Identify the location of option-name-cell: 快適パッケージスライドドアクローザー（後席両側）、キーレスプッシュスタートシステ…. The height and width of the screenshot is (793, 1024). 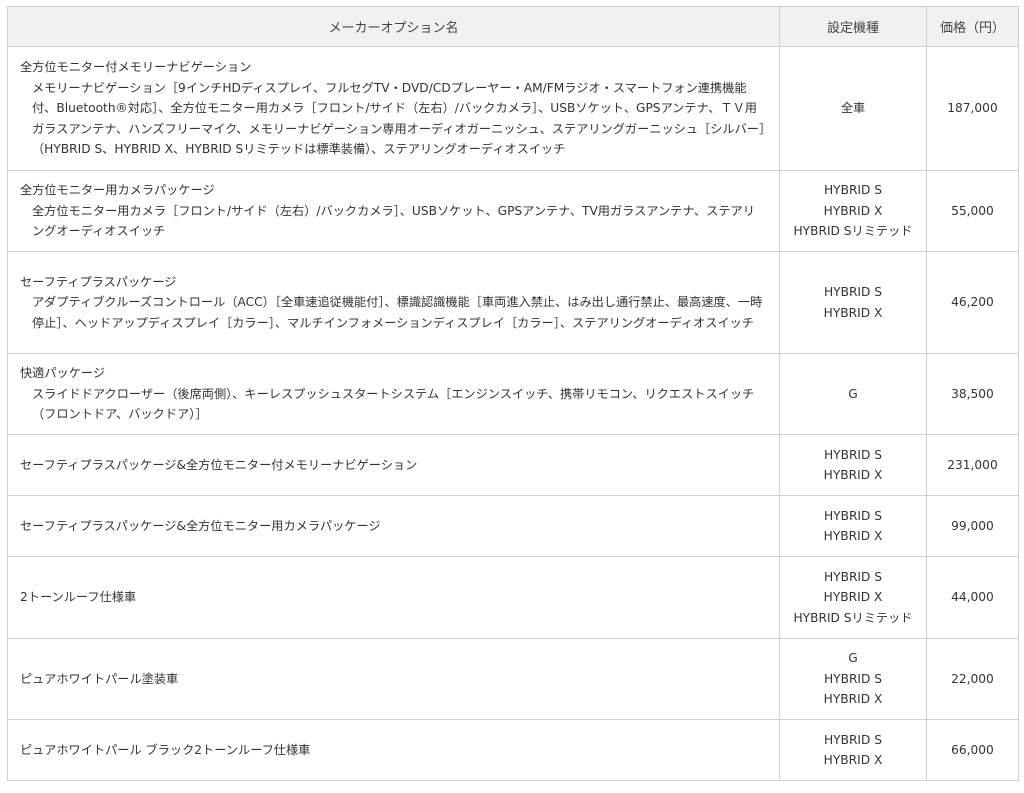
(393, 394).